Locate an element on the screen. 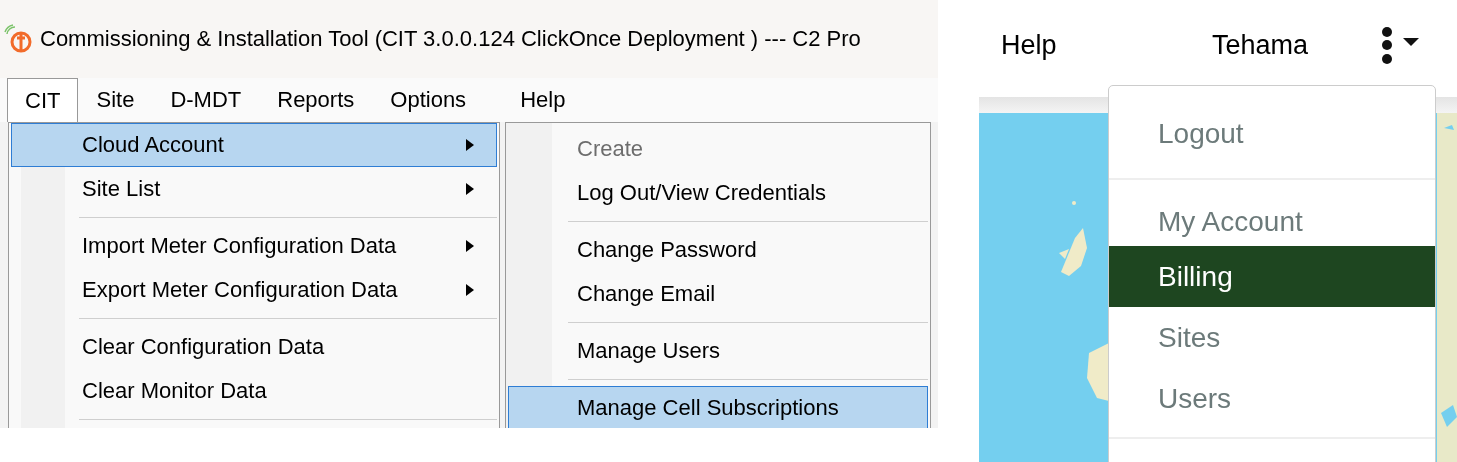  menu-item: Log Out/View Credentials is located at coordinates (718, 193).